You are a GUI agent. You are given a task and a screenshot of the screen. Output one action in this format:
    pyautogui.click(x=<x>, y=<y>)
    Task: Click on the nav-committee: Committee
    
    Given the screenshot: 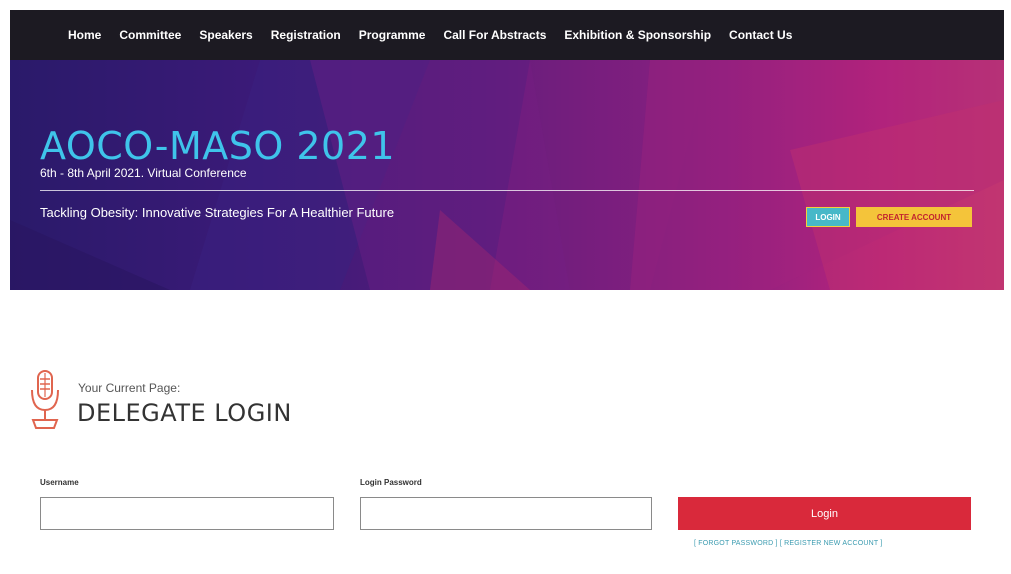 What is the action you would take?
    pyautogui.click(x=150, y=35)
    